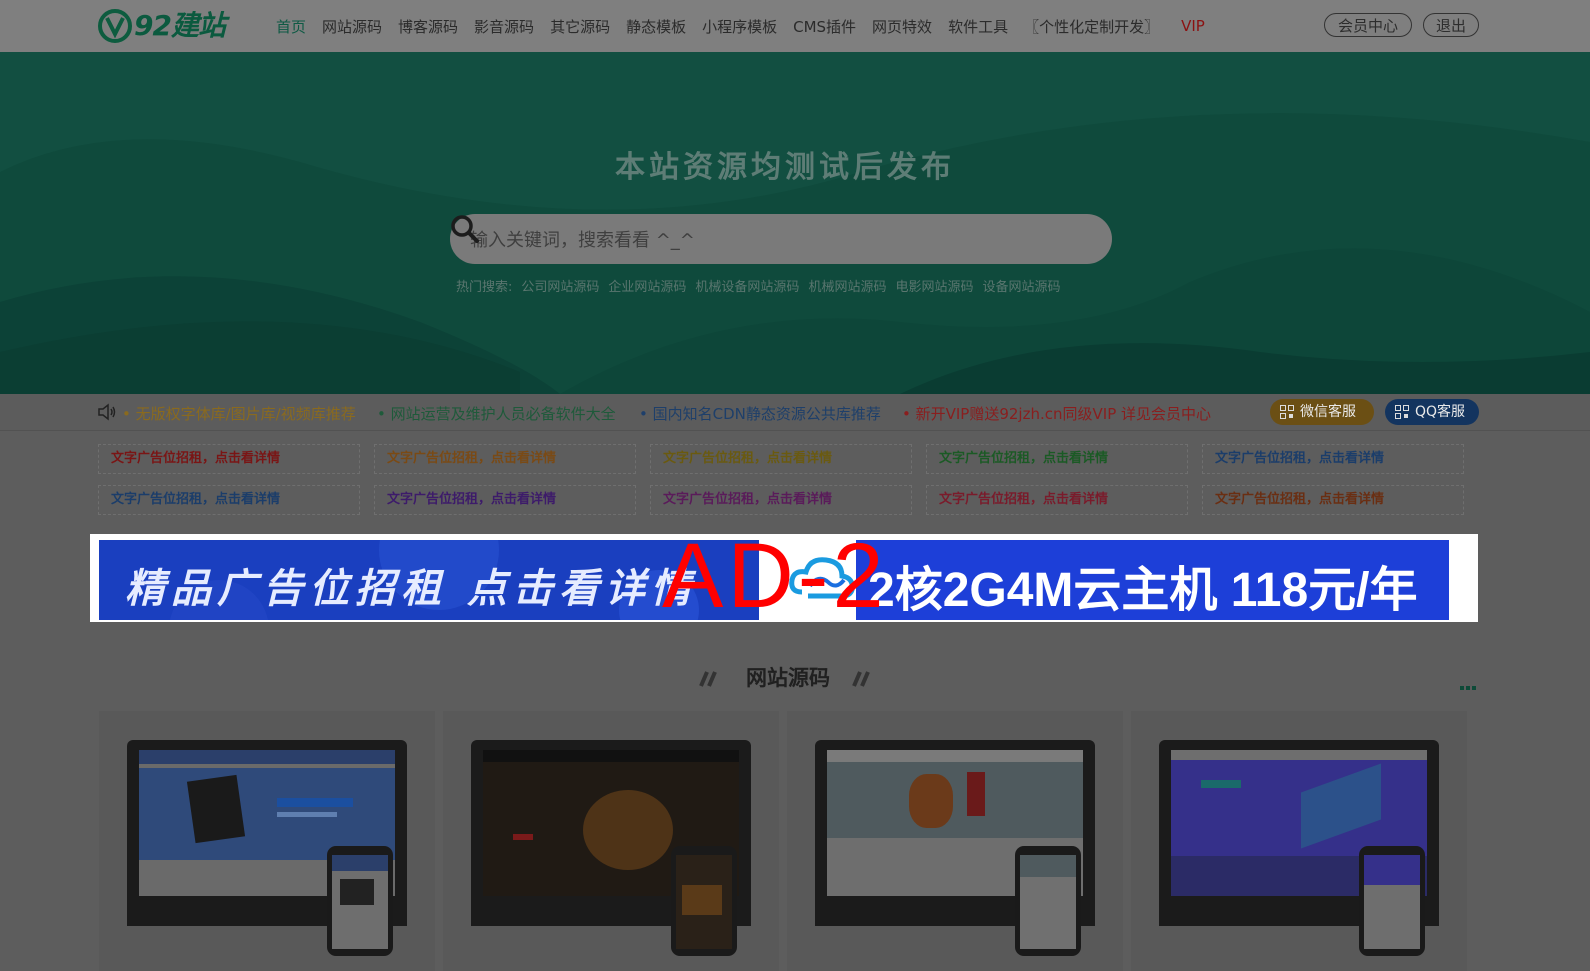  Describe the element at coordinates (1468, 689) in the screenshot. I see `more-icon` at that location.